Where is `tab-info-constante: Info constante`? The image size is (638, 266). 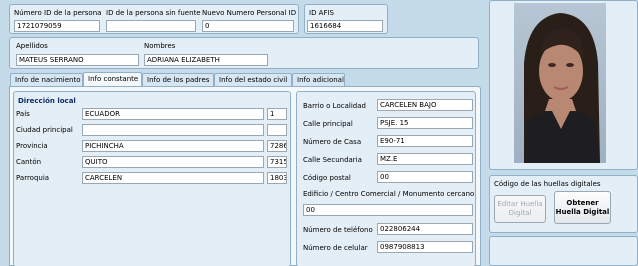
tab-info-constante: Info constante is located at coordinates (112, 79).